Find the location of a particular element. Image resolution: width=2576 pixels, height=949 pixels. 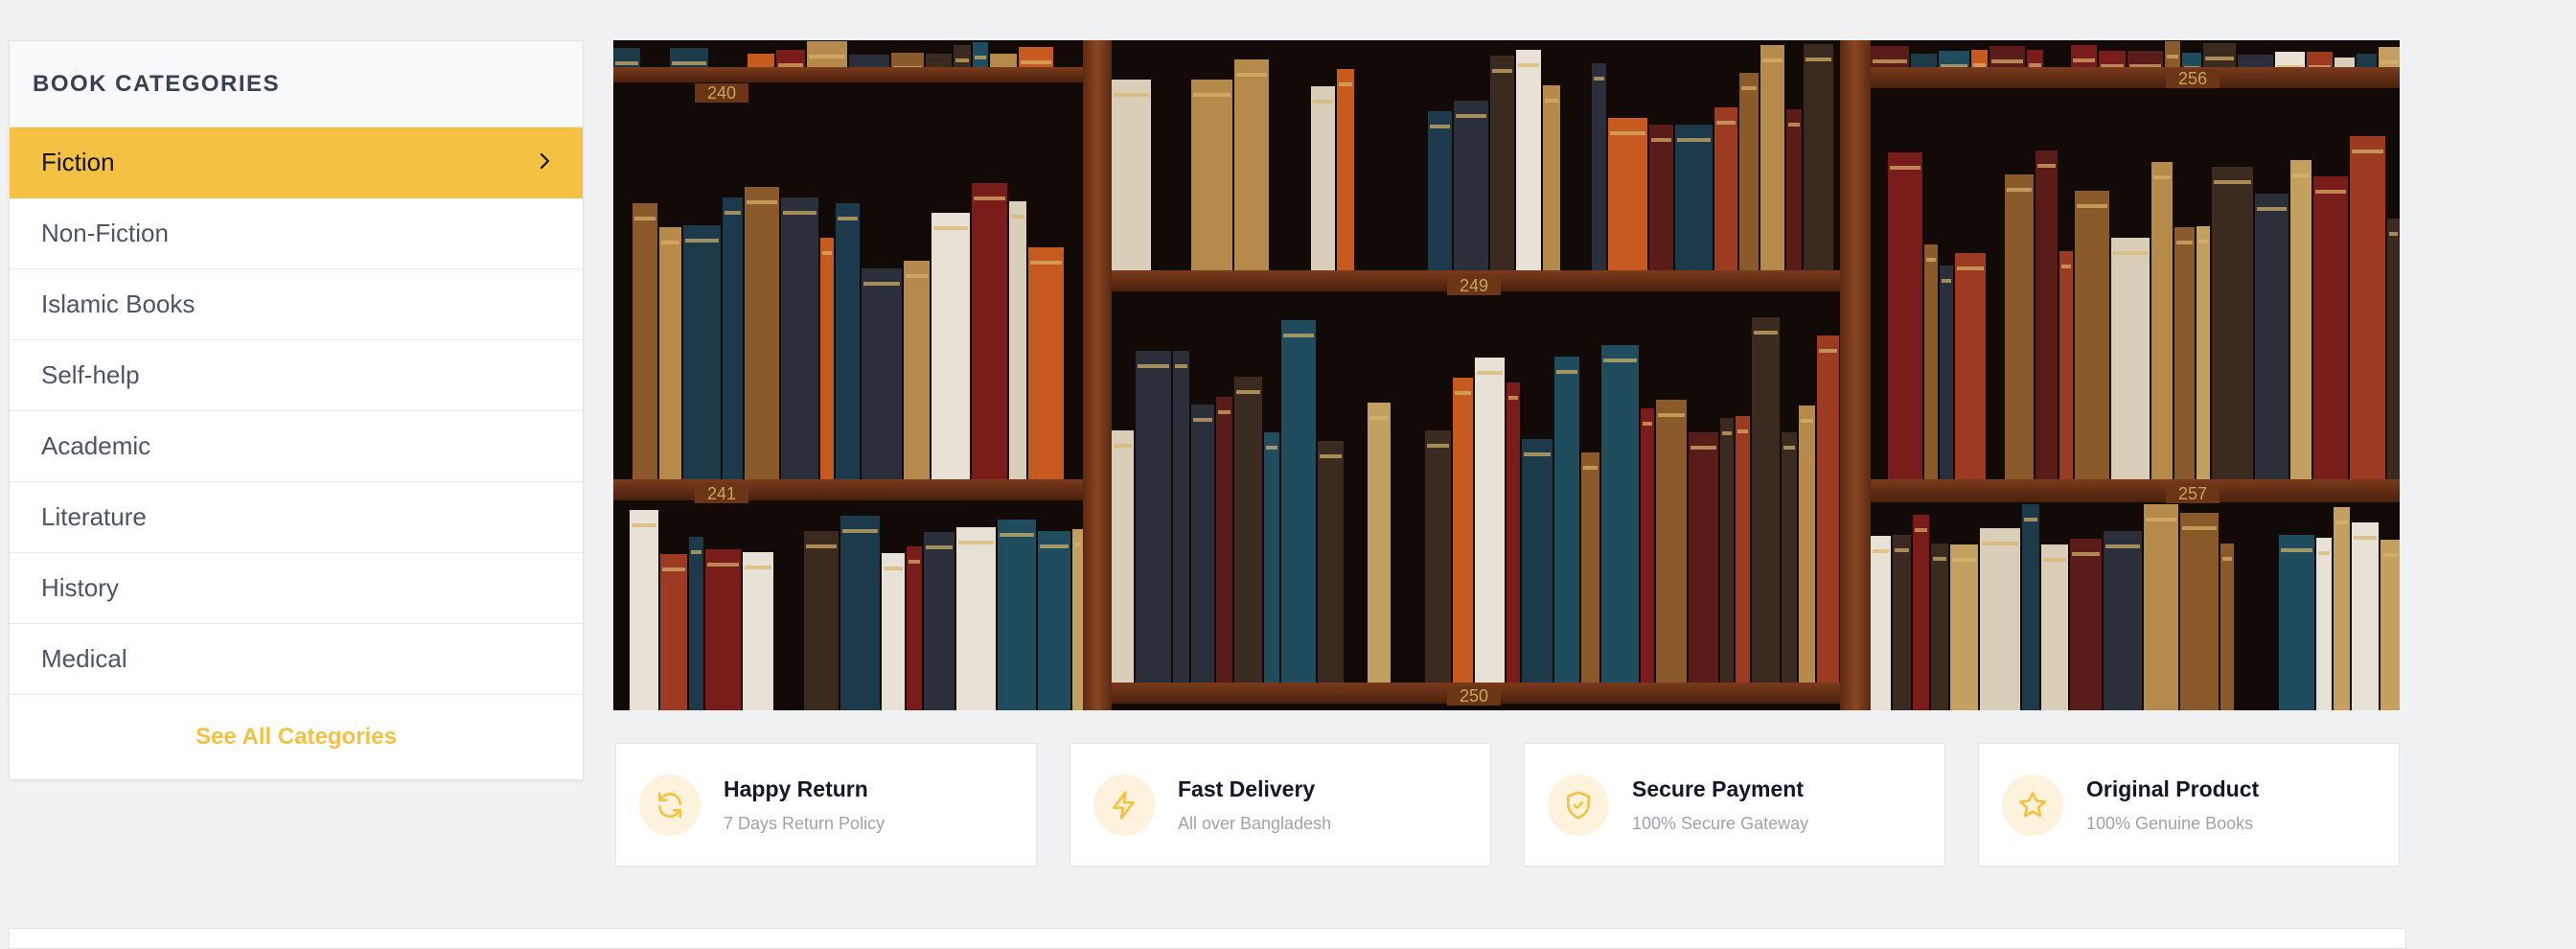

category-item-self-help: Self-help is located at coordinates (296, 375).